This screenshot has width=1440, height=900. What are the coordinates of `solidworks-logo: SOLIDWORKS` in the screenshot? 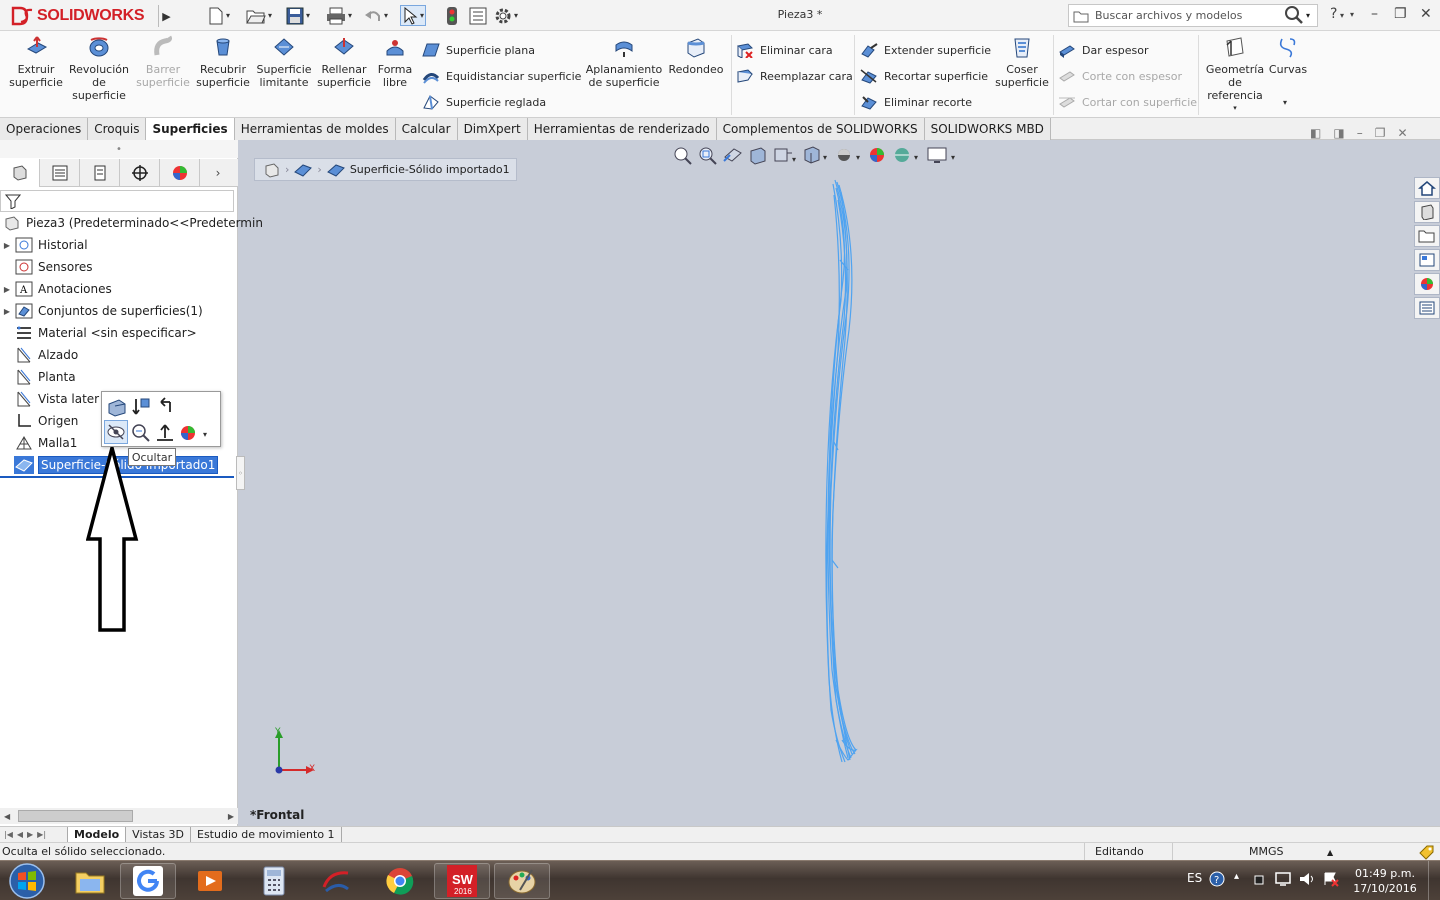 It's located at (77, 16).